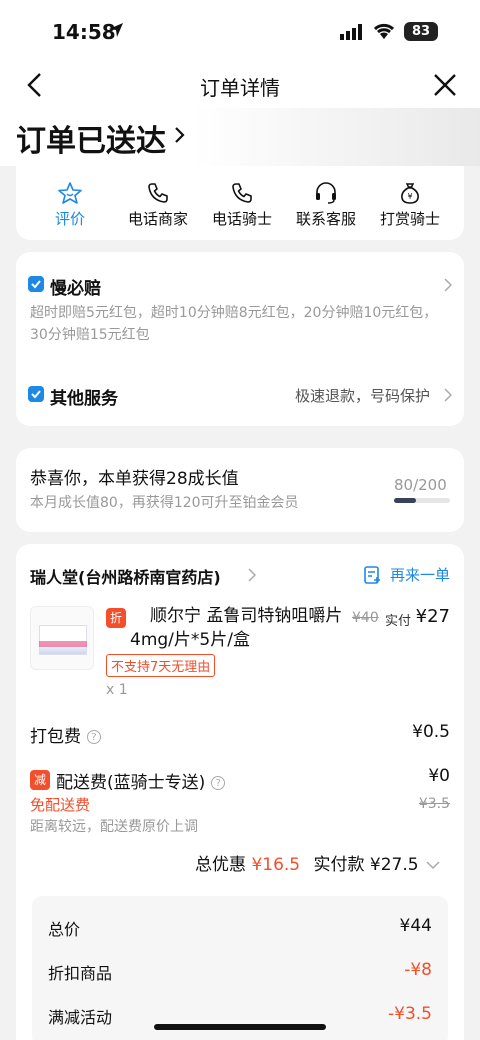 The width and height of the screenshot is (480, 1040). I want to click on packing-fee-text: 打包费, so click(55, 737).